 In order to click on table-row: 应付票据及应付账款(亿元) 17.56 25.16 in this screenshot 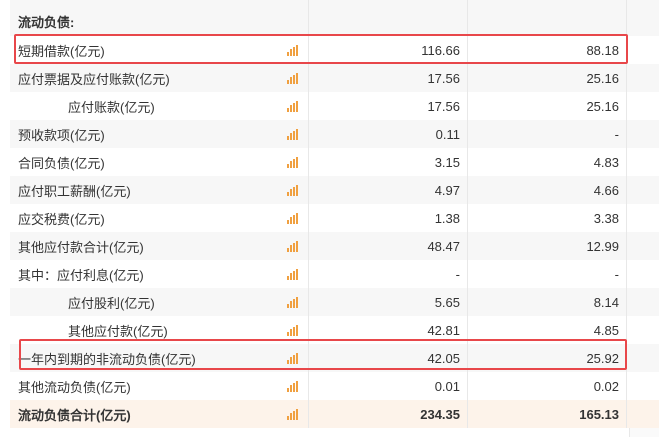, I will do `click(334, 78)`.